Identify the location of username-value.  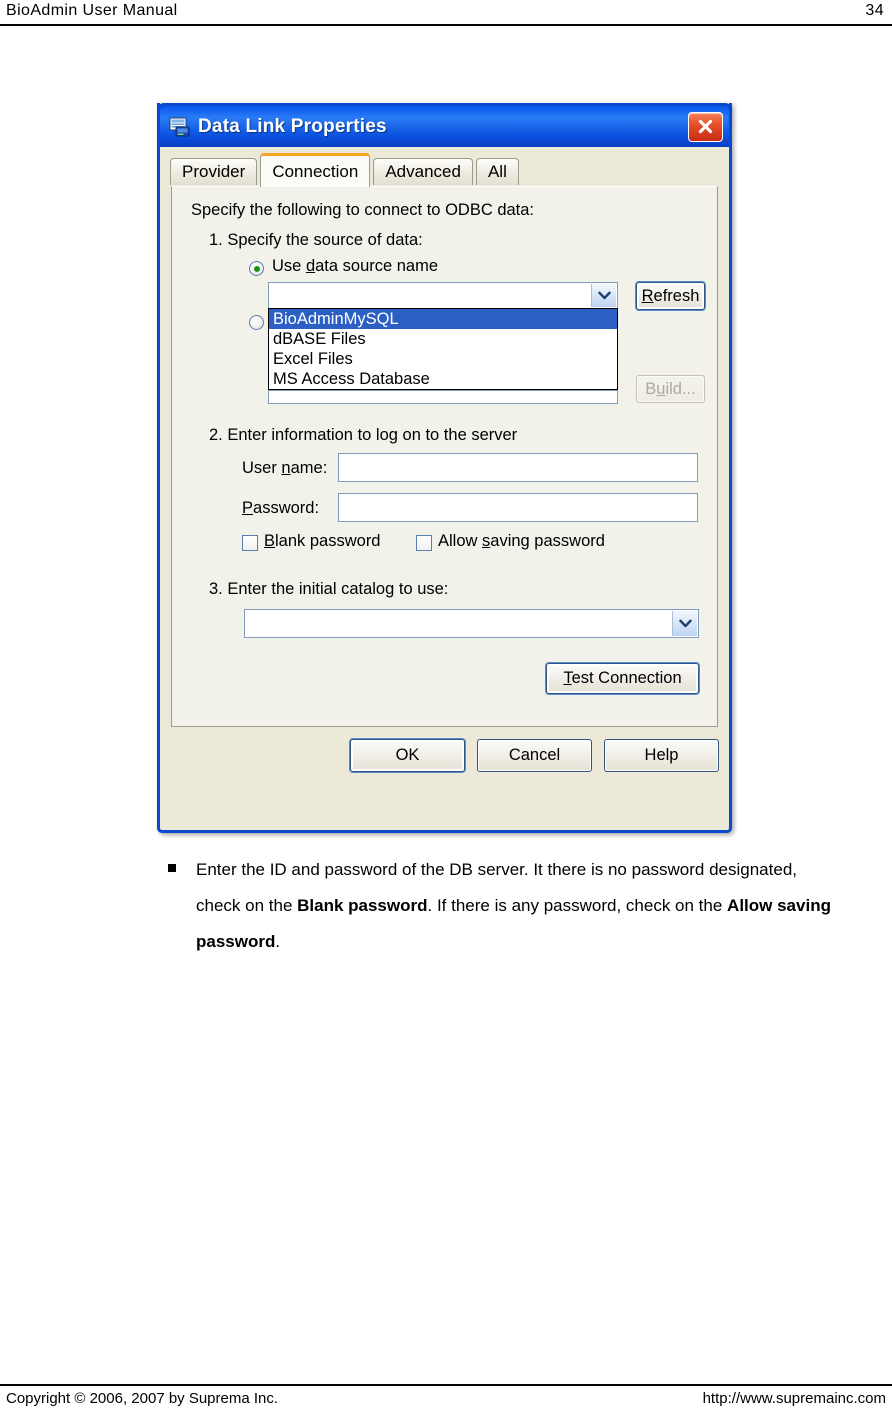
(518, 456).